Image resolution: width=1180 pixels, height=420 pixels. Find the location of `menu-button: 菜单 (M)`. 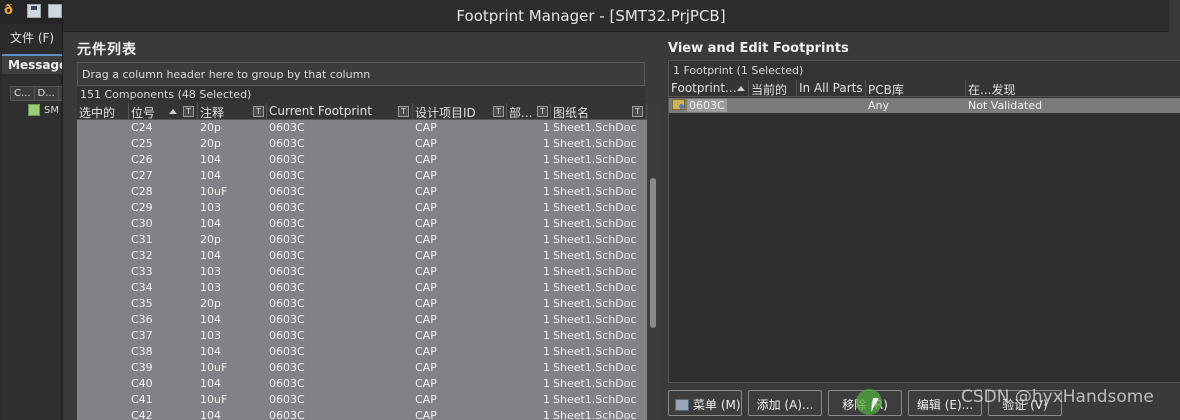

menu-button: 菜单 (M) is located at coordinates (705, 403).